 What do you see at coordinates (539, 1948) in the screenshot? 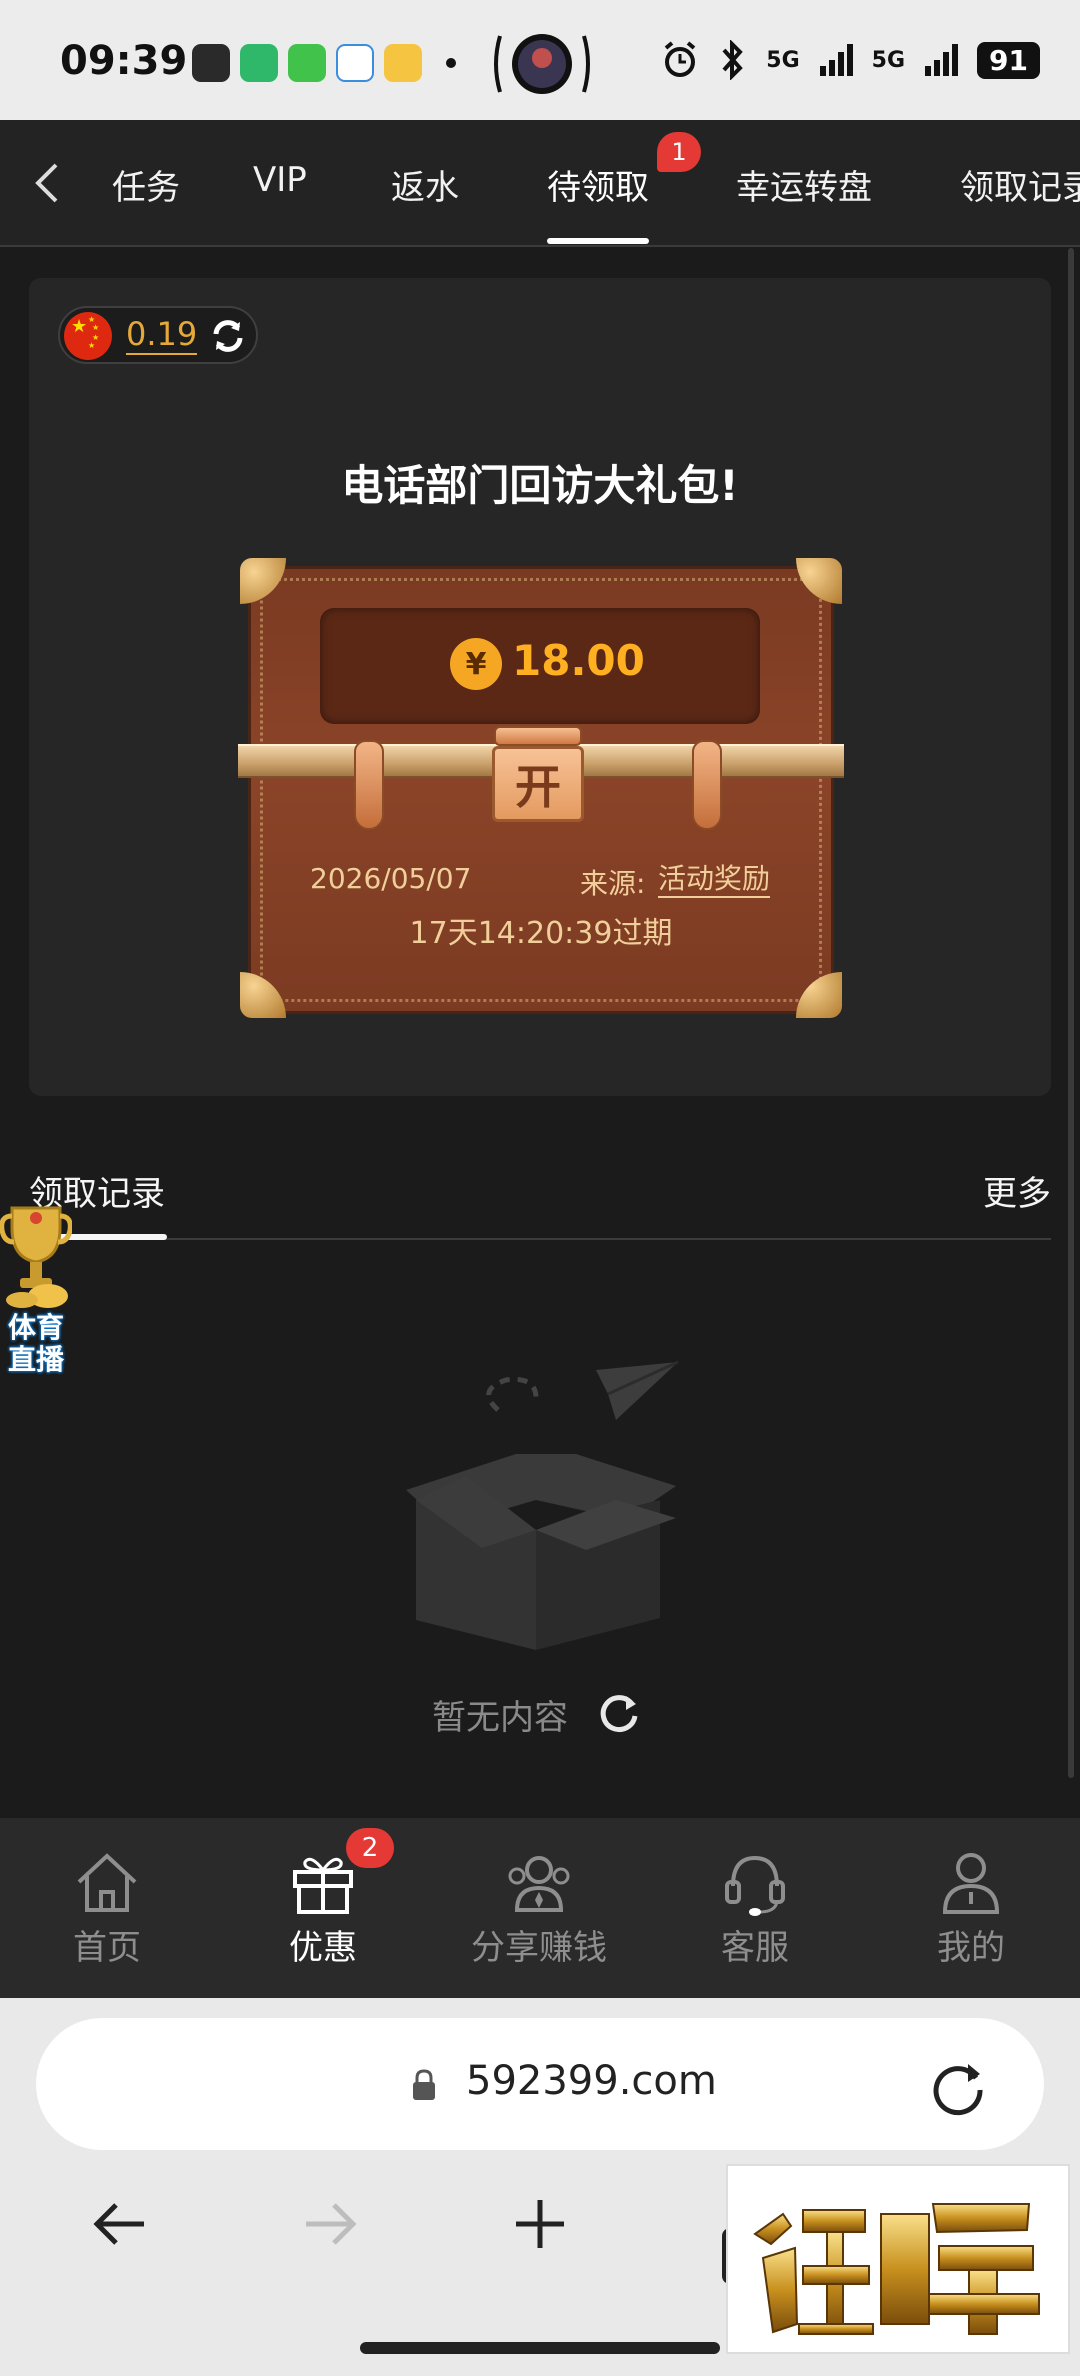
I see `nav-share-earn-label: 分享赚钱` at bounding box center [539, 1948].